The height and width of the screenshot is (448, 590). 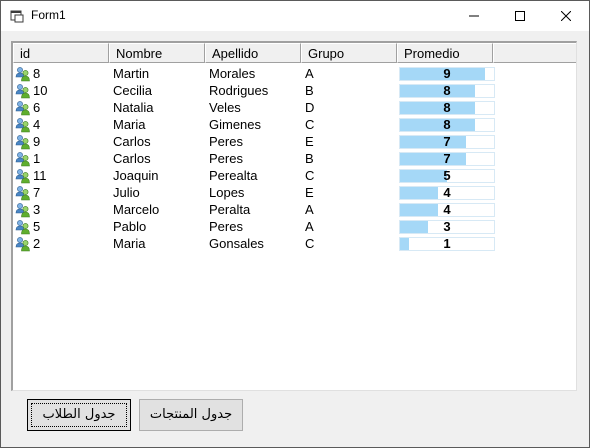 I want to click on products-table-button: جدول المنتجات, so click(x=191, y=415).